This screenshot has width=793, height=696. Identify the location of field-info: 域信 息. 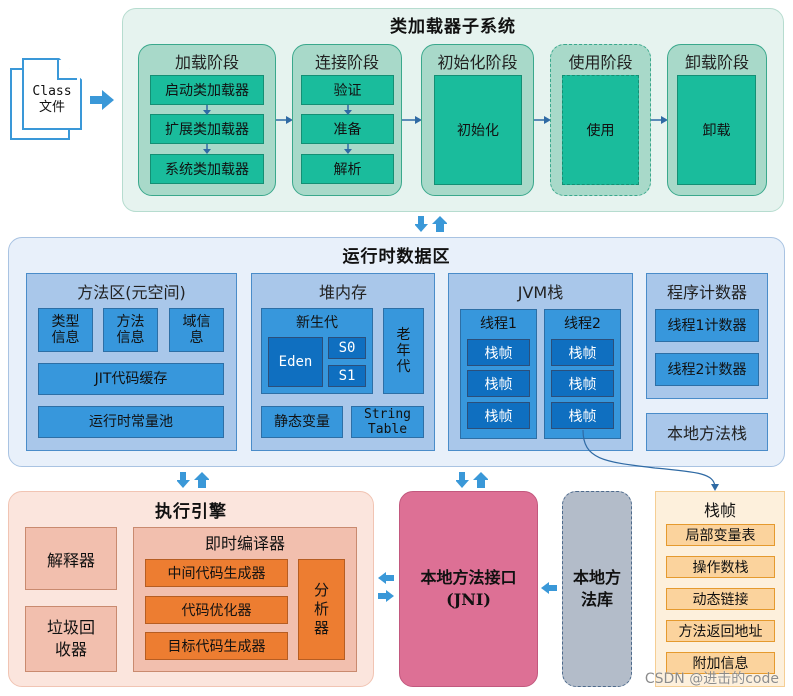
(196, 330).